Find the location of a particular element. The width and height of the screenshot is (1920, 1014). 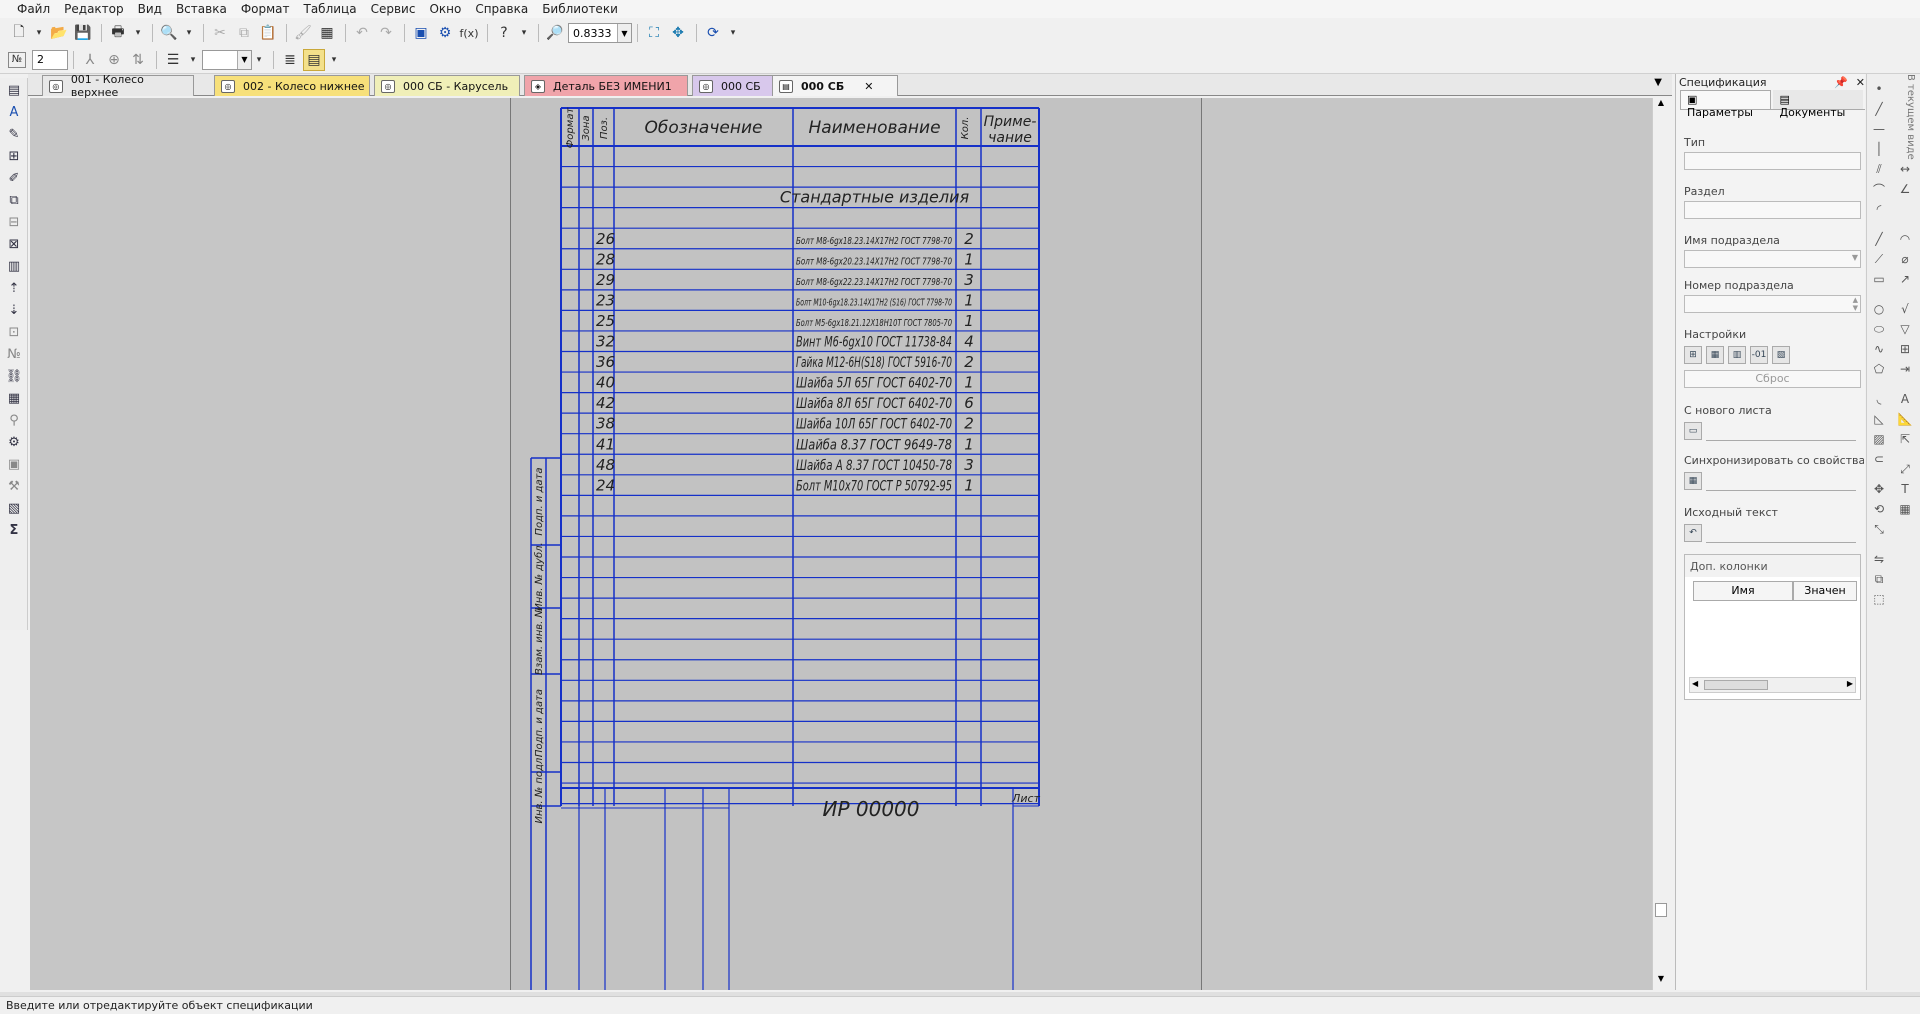

menu-help: Справка is located at coordinates (501, 9).